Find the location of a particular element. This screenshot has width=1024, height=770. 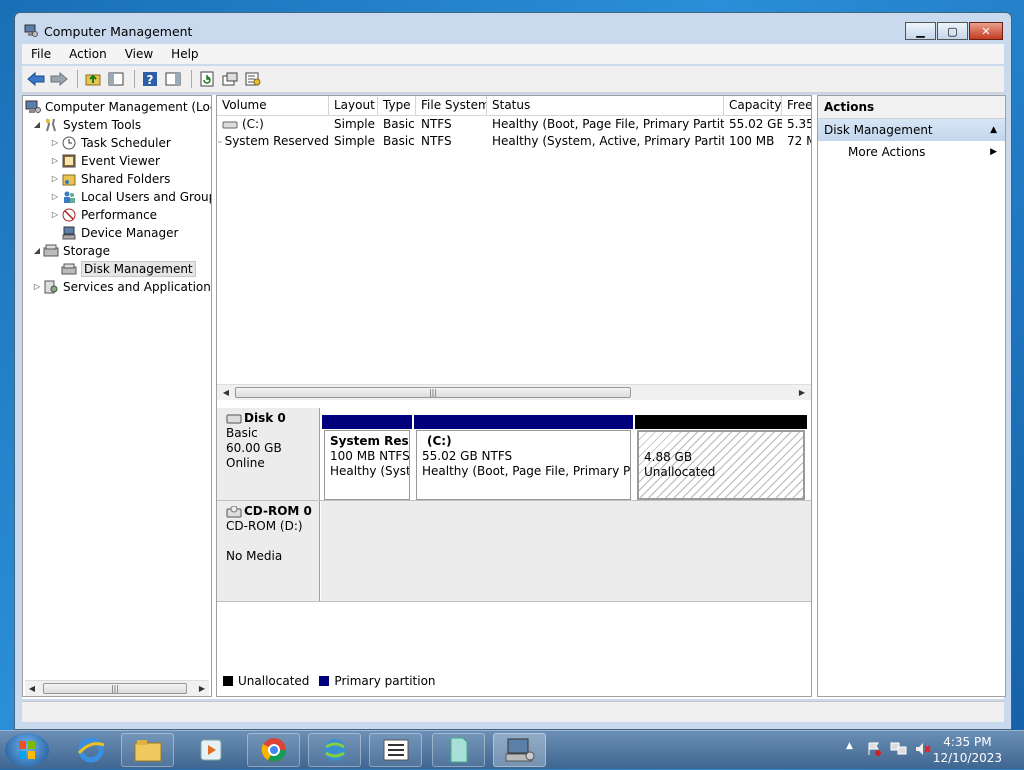

type-cell: Basic is located at coordinates (399, 124).